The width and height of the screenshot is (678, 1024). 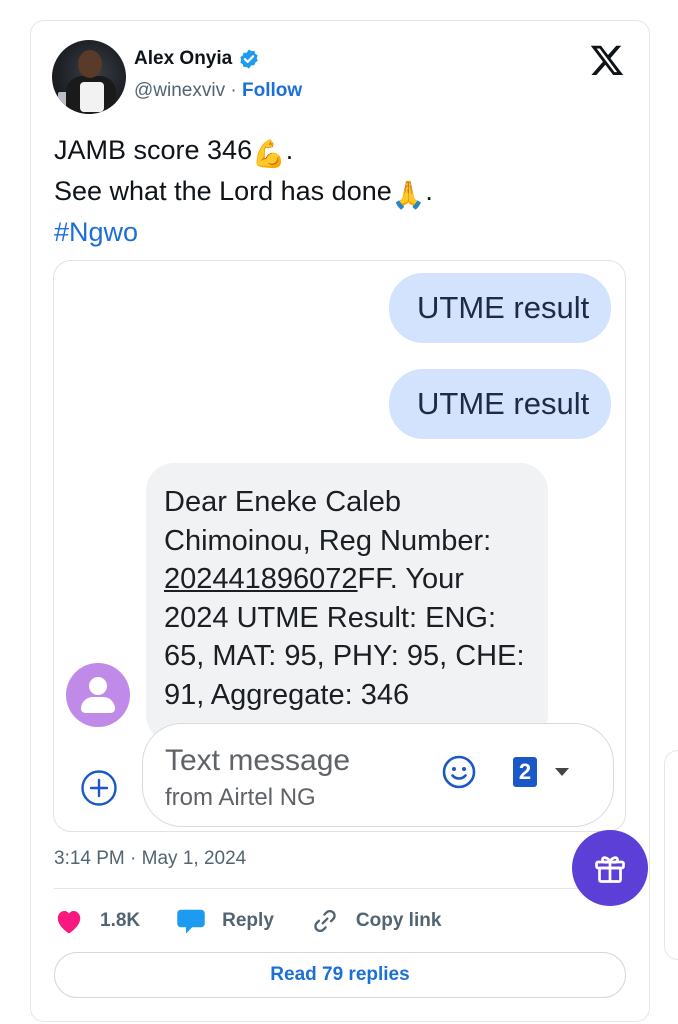 What do you see at coordinates (378, 775) in the screenshot?
I see `sms-compose-field: Text message from Airtel NG 2` at bounding box center [378, 775].